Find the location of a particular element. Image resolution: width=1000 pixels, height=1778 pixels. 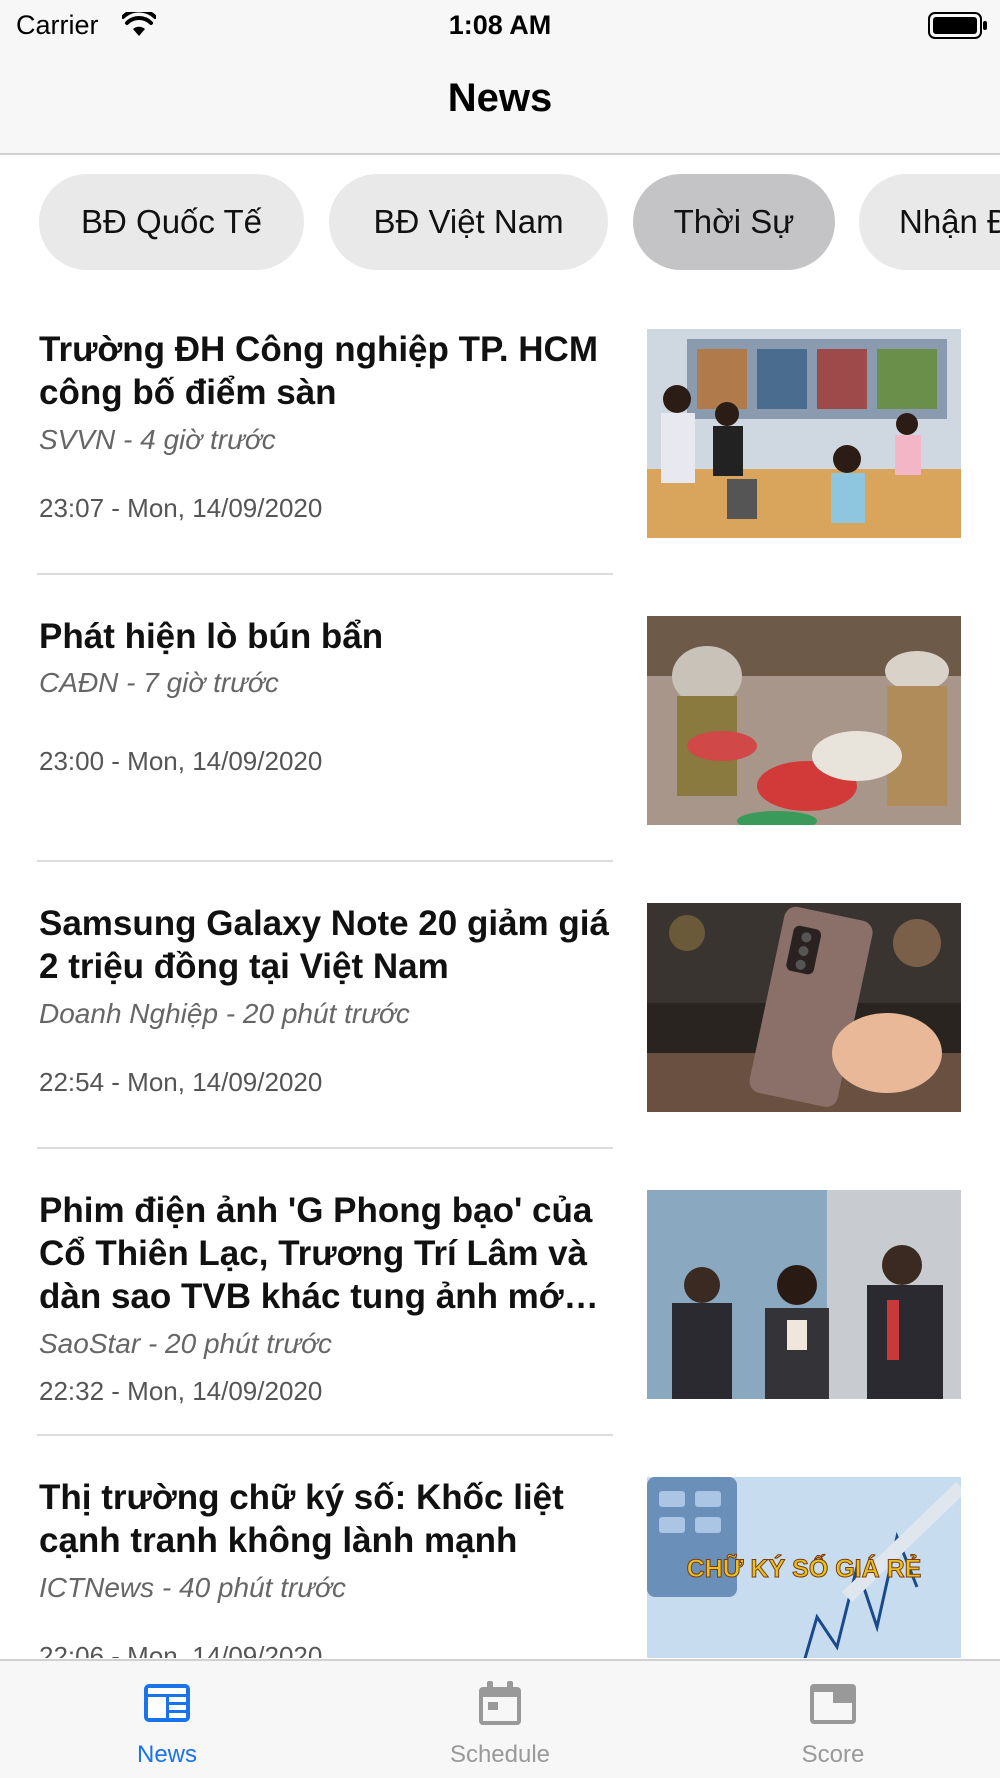

category-chip-thoi-su: Thời Sự is located at coordinates (734, 222).